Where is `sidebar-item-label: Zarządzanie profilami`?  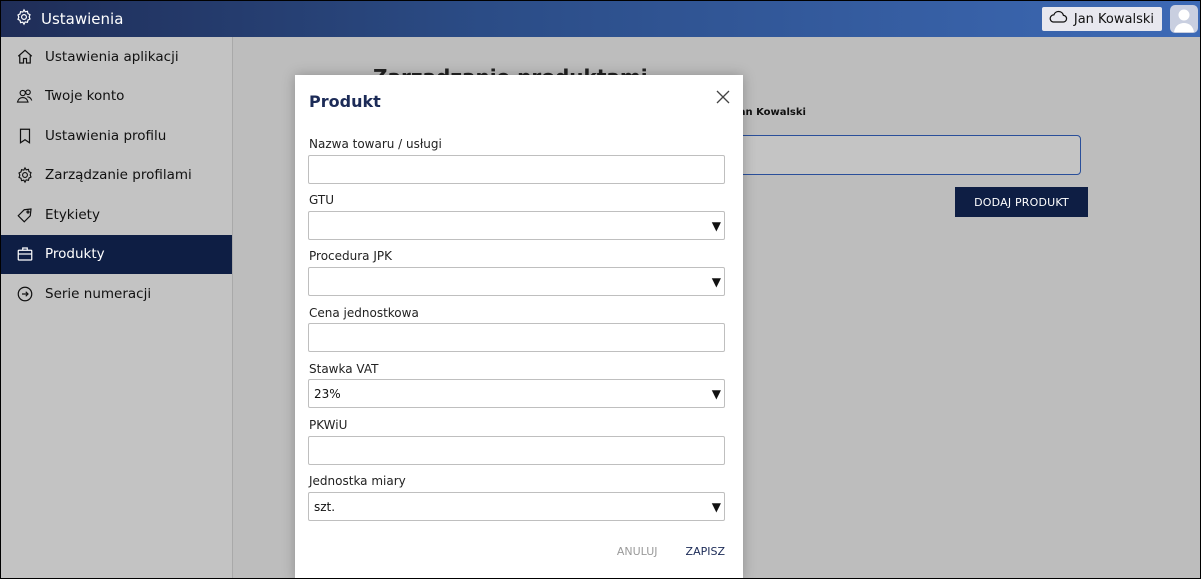
sidebar-item-label: Zarządzanie profilami is located at coordinates (118, 175).